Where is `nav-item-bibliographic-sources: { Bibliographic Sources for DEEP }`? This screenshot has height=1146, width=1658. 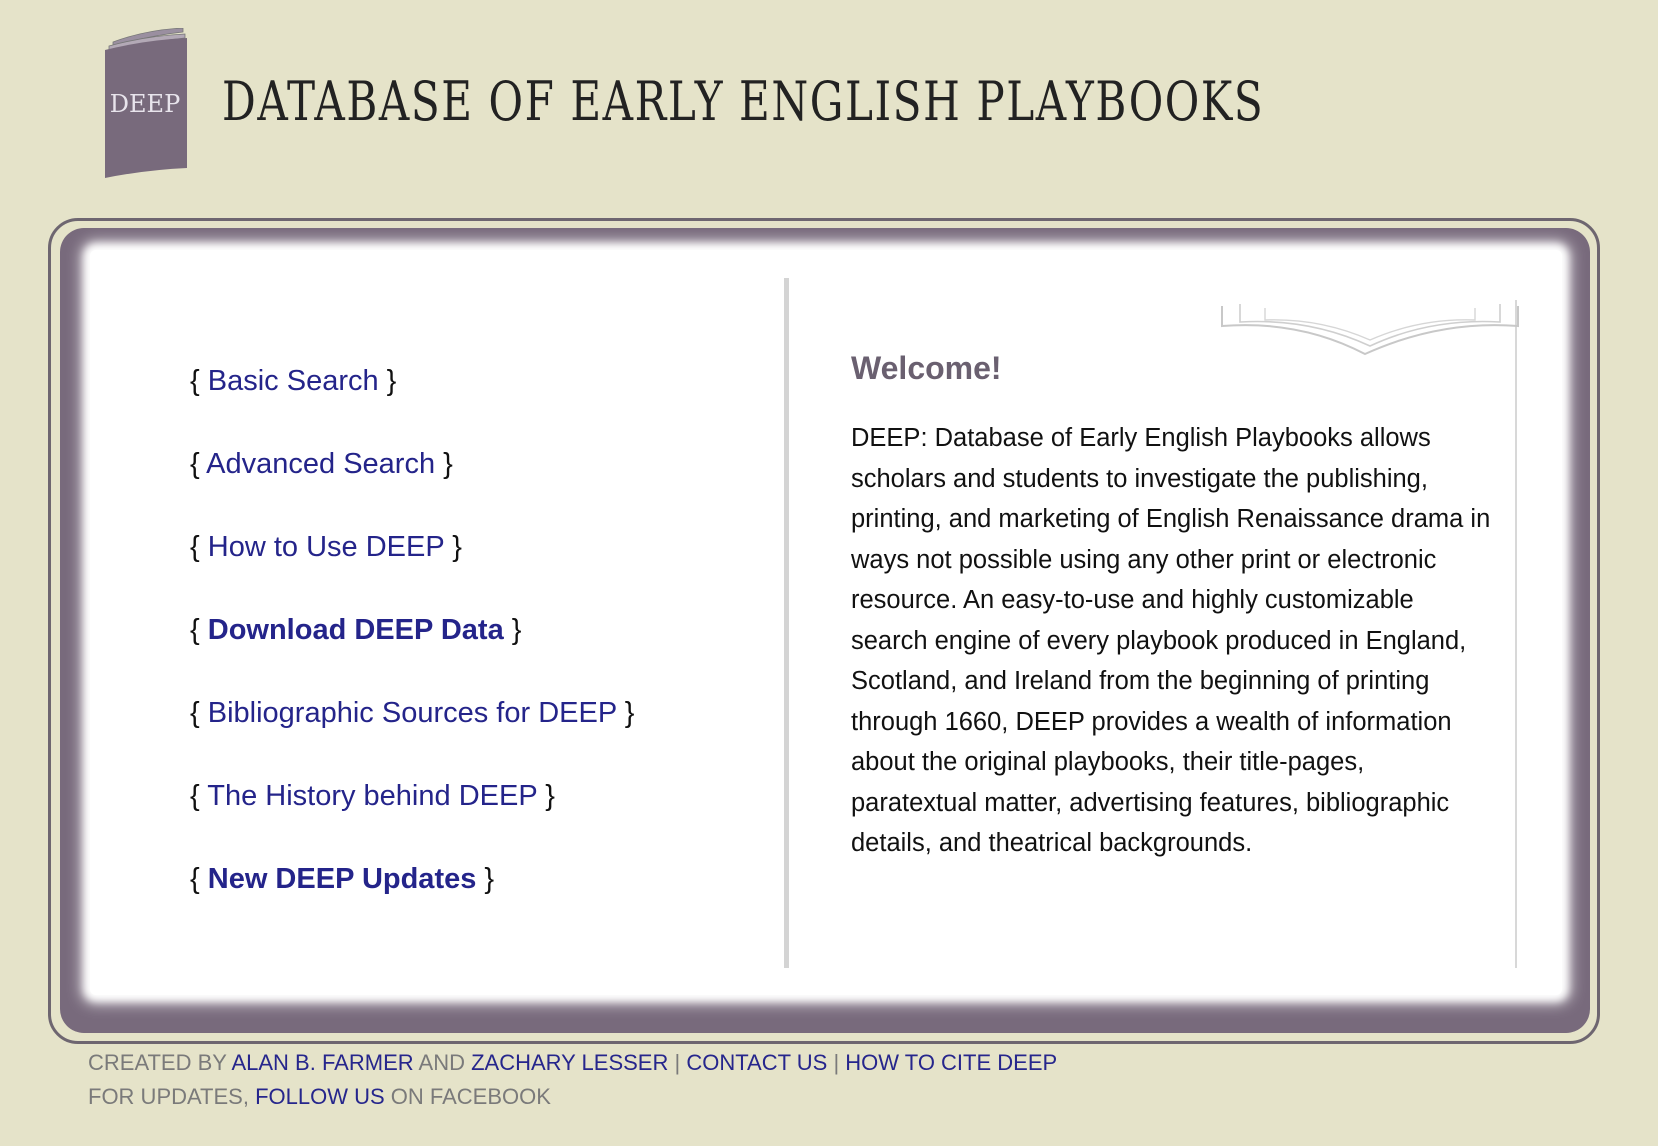 nav-item-bibliographic-sources: { Bibliographic Sources for DEEP } is located at coordinates (412, 713).